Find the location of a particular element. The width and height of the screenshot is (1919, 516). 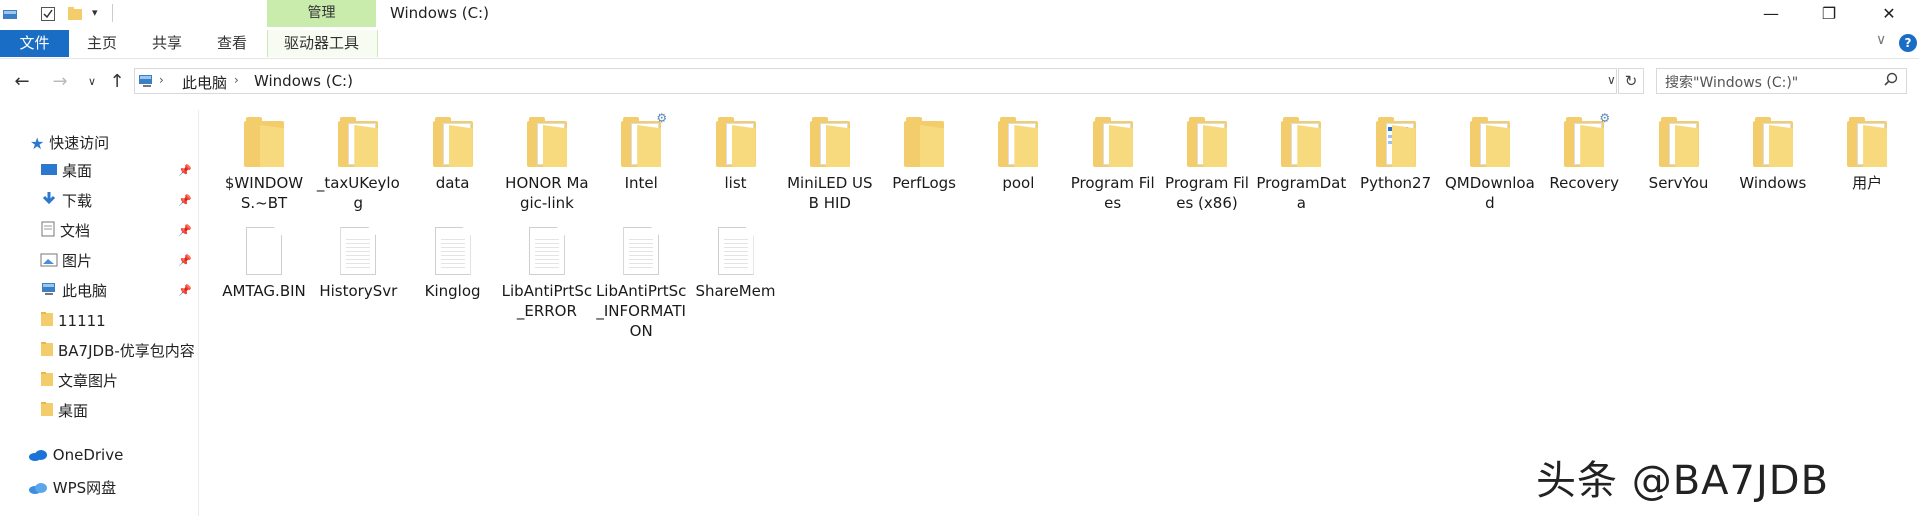

nav-label: 下载 is located at coordinates (77, 201).